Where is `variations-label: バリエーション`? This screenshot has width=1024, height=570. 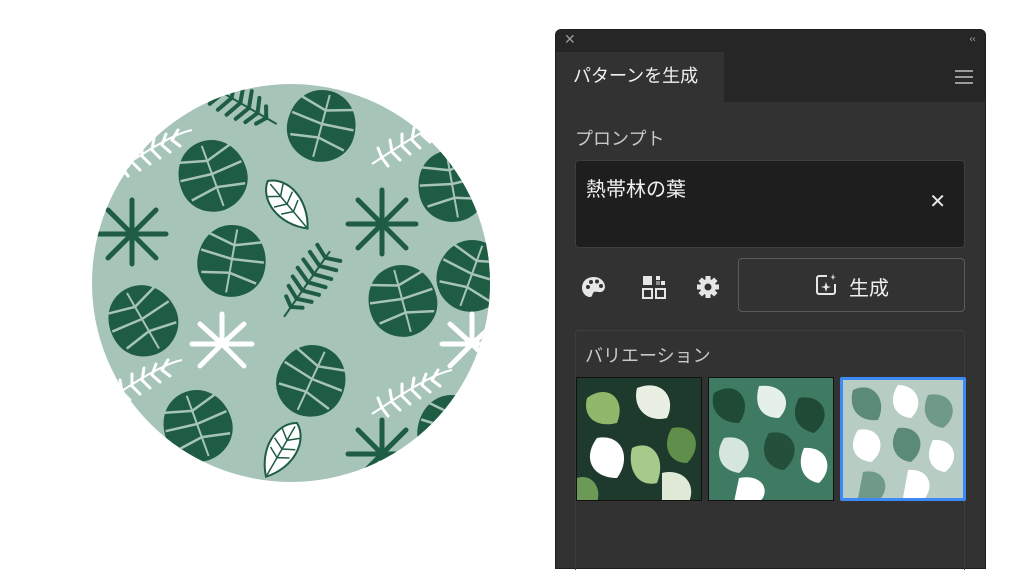 variations-label: バリエーション is located at coordinates (648, 356).